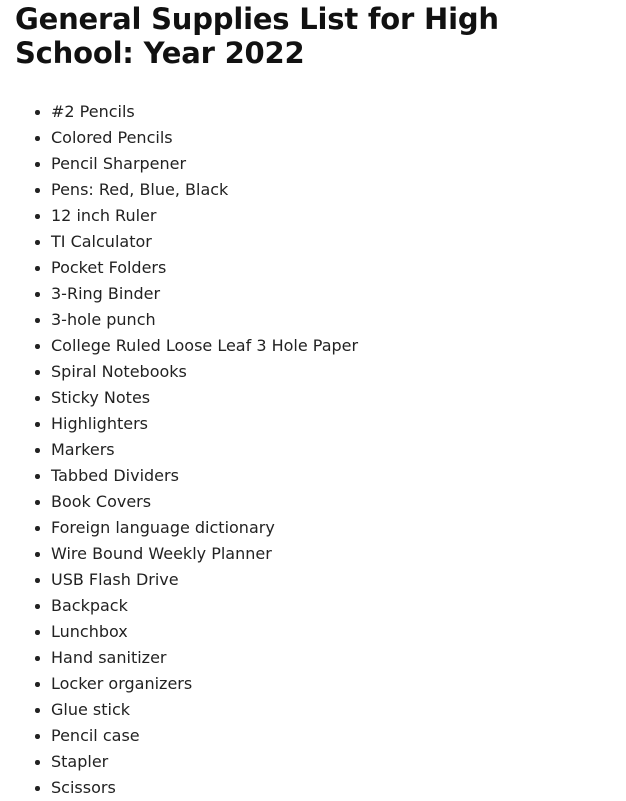 The image size is (626, 801). What do you see at coordinates (83, 787) in the screenshot?
I see `list-item-label: Scissors` at bounding box center [83, 787].